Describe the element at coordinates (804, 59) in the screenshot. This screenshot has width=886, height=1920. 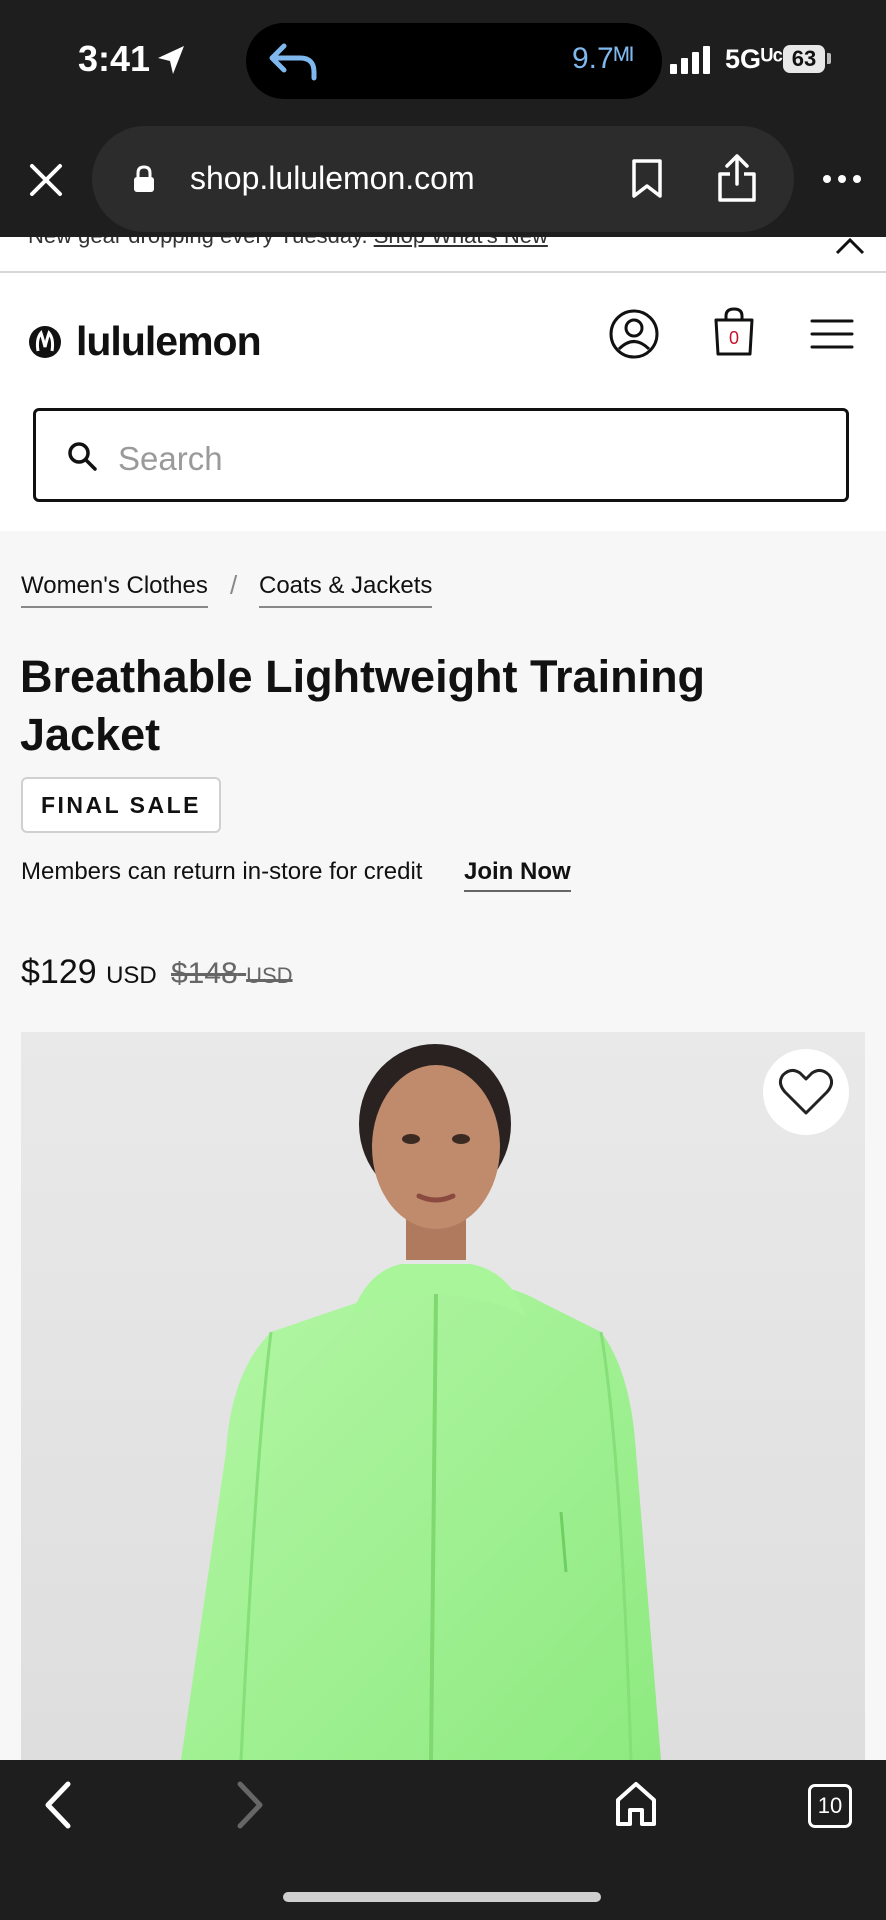
I see `battery-icon: 63` at that location.